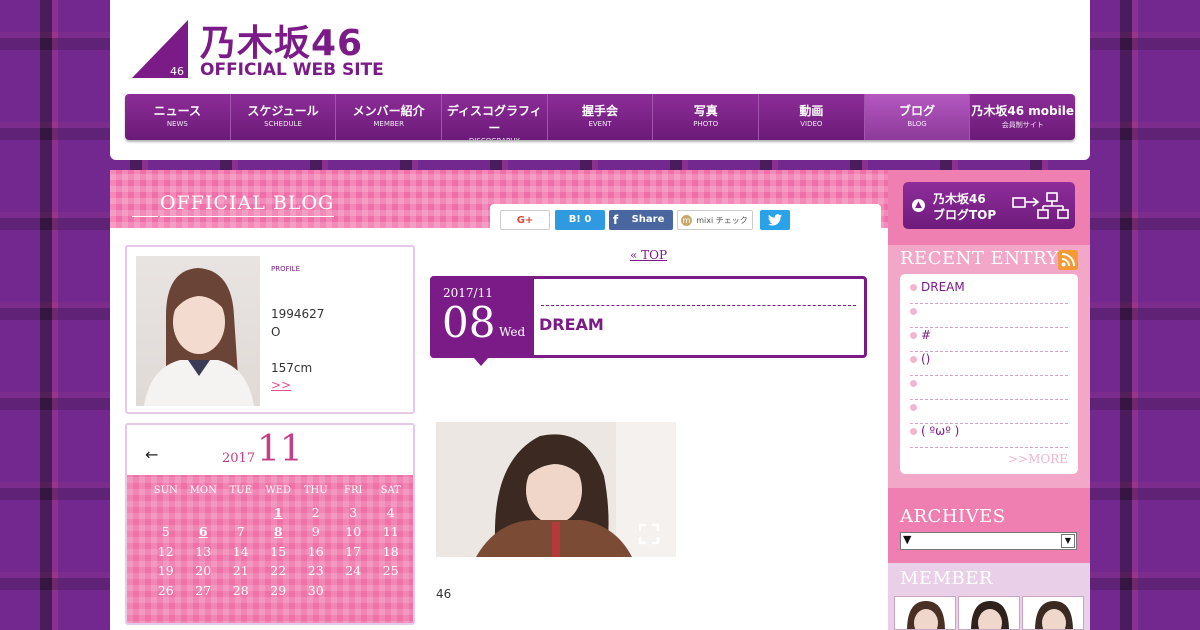 The width and height of the screenshot is (1200, 630). What do you see at coordinates (556, 489) in the screenshot?
I see `blog-photo` at bounding box center [556, 489].